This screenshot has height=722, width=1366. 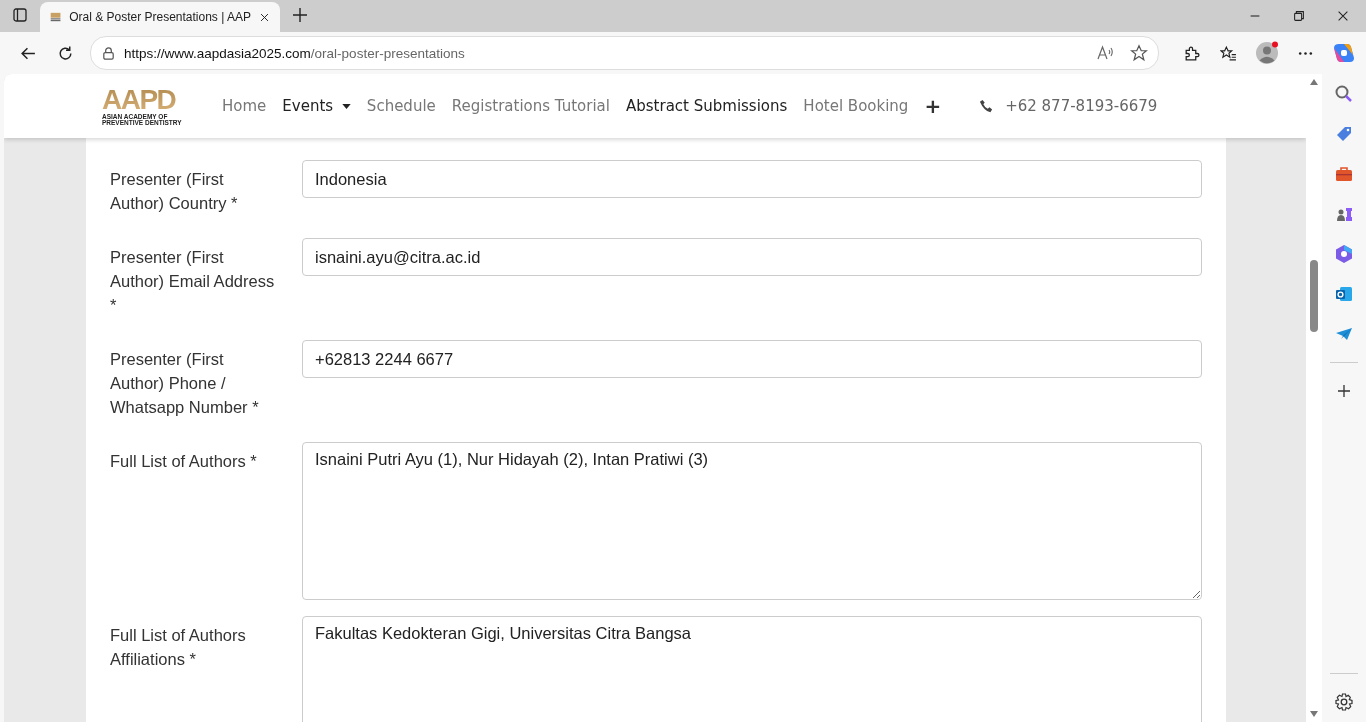 I want to click on toolbox-icon, so click(x=1344, y=174).